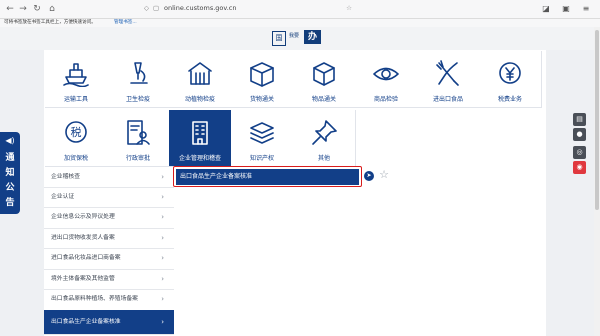 This screenshot has width=600, height=336. Describe the element at coordinates (586, 9) in the screenshot. I see `menu-icon: ≡` at that location.